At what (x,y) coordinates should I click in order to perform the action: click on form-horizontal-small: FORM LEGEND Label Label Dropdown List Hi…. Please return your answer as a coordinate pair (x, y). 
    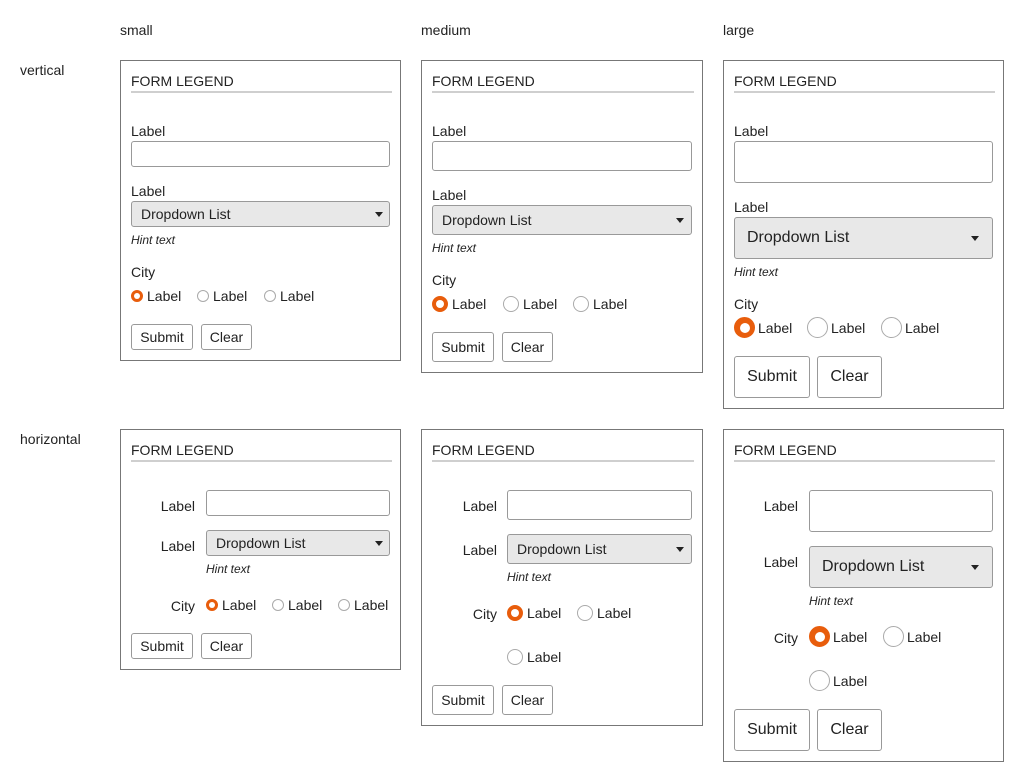
    Looking at the image, I should click on (260, 549).